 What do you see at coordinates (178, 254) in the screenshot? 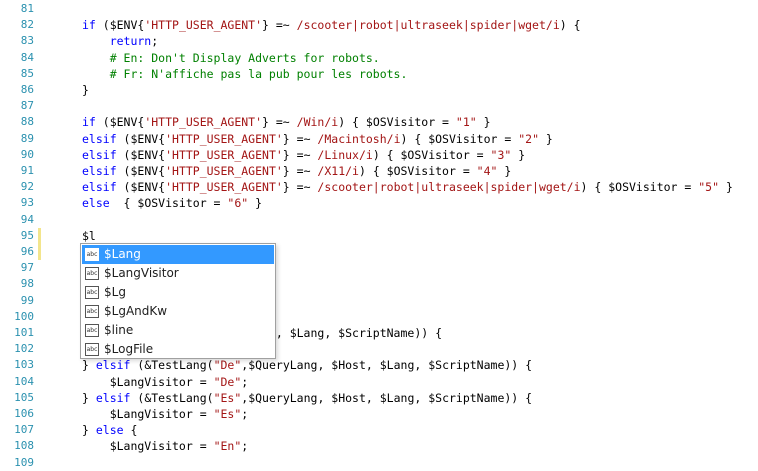
I see `autocomplete-item: abc $Lang` at bounding box center [178, 254].